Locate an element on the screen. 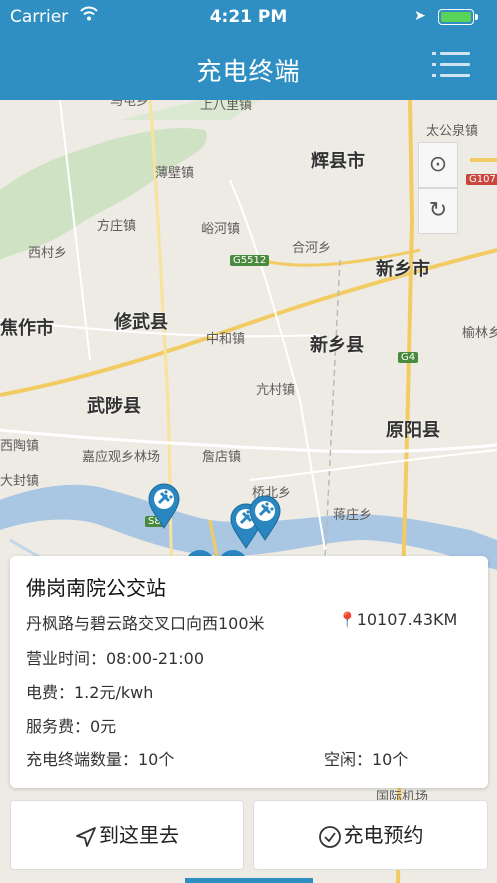  city-label: 修武县 is located at coordinates (141, 322).